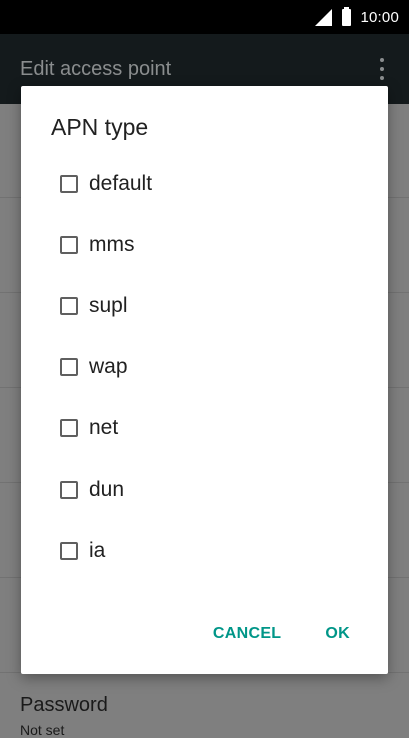 The height and width of the screenshot is (738, 409). Describe the element at coordinates (108, 366) in the screenshot. I see `option-label: wap` at that location.